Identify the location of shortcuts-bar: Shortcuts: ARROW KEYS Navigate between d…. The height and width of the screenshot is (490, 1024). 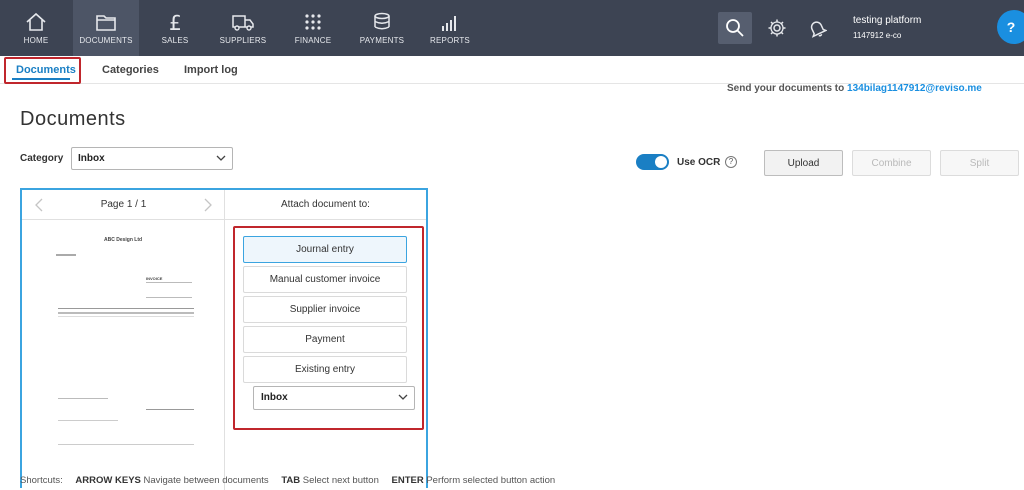
(287, 480).